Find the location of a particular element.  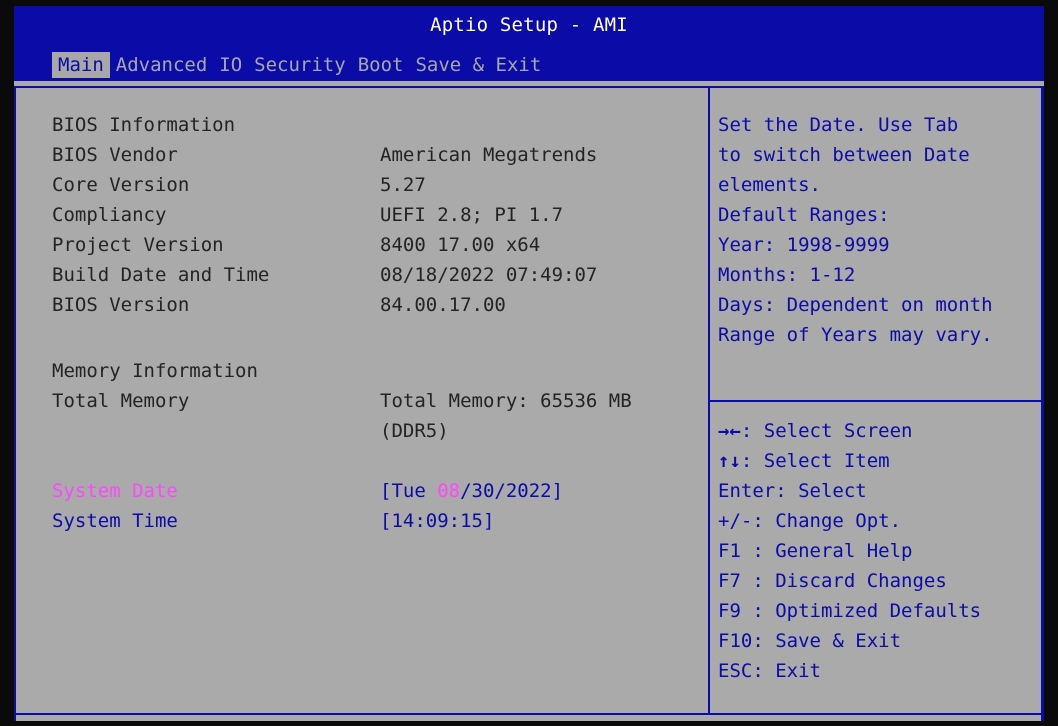

key-hint-f10: F10: Save & Exit is located at coordinates (809, 641).